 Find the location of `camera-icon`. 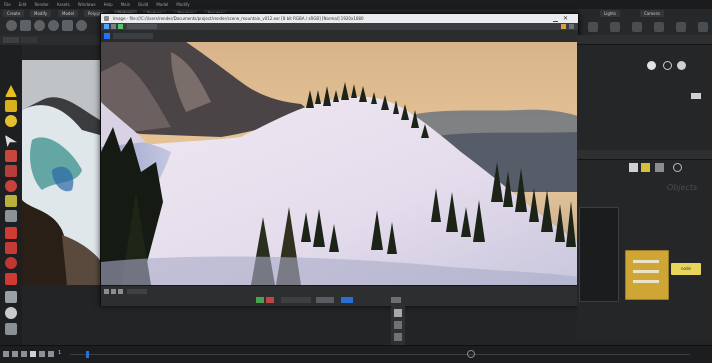

camera-icon is located at coordinates (703, 27).